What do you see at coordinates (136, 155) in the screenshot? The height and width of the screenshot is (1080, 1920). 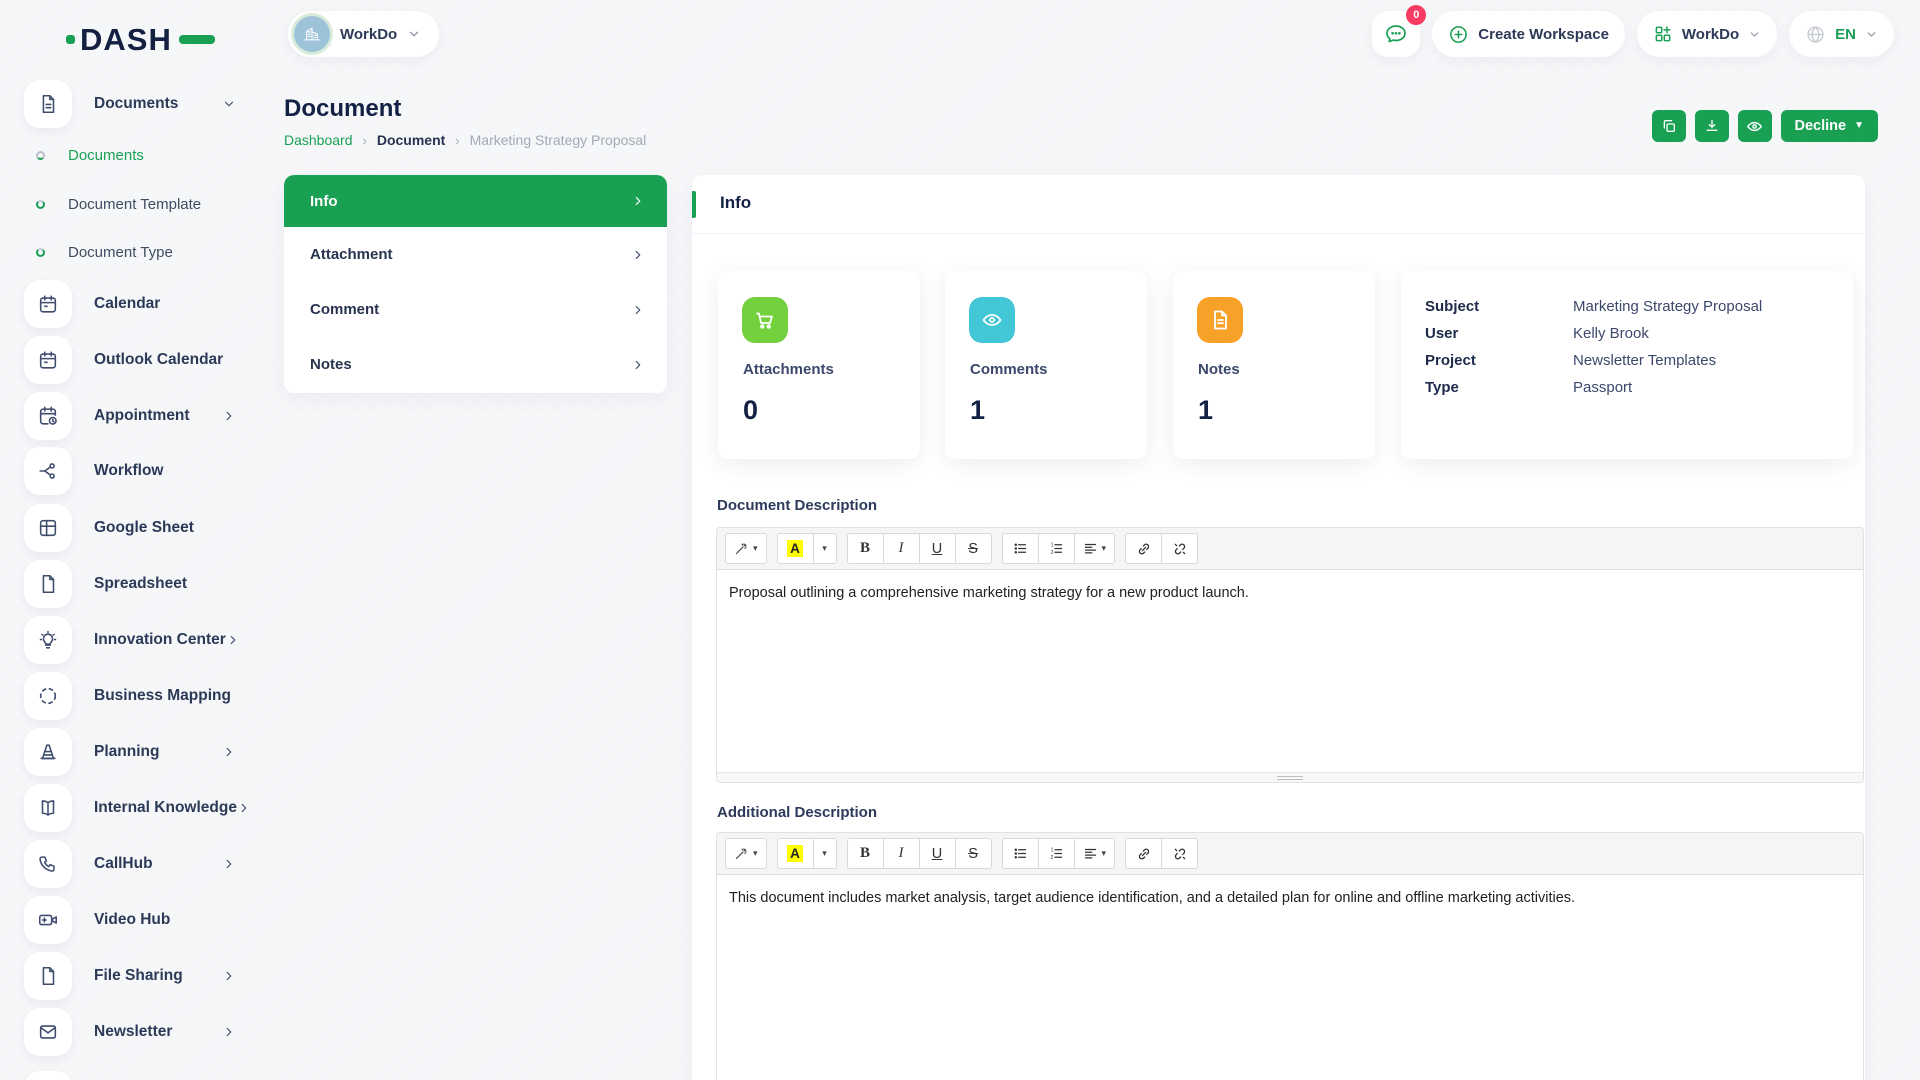 I see `sidebar-subitem-documents: Documents` at bounding box center [136, 155].